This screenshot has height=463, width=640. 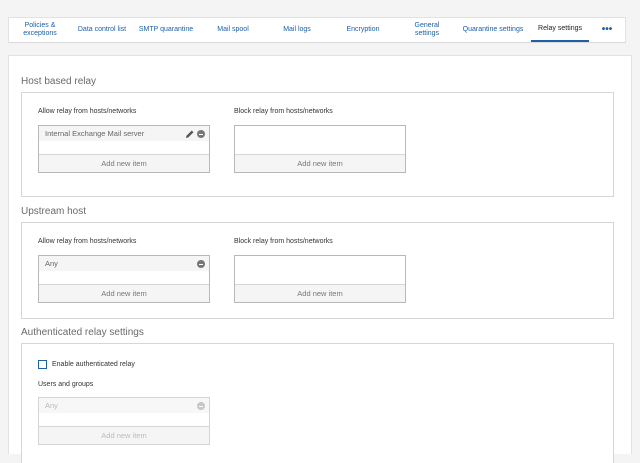 What do you see at coordinates (59, 81) in the screenshot?
I see `host-based-relay-title: Host based relay` at bounding box center [59, 81].